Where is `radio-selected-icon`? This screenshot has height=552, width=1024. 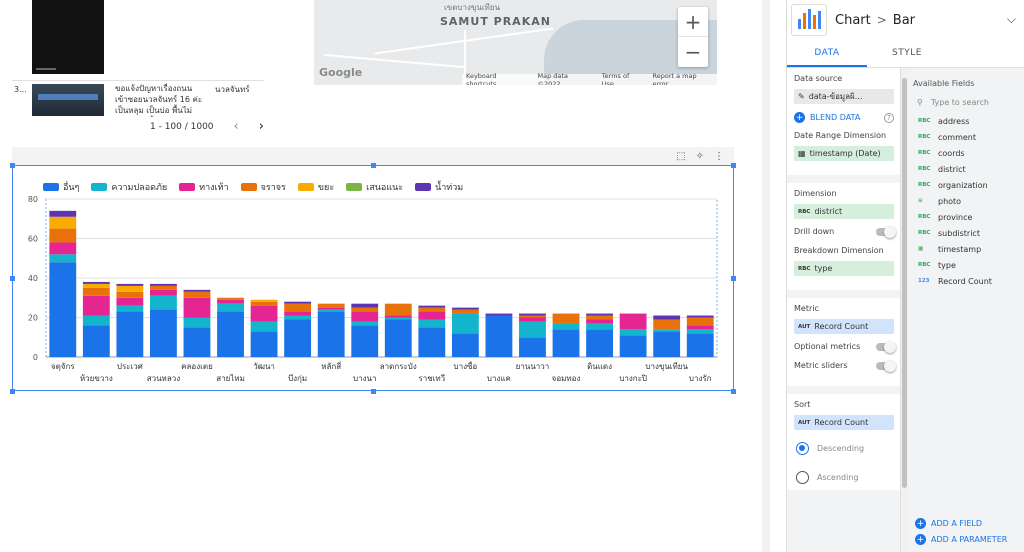 radio-selected-icon is located at coordinates (802, 448).